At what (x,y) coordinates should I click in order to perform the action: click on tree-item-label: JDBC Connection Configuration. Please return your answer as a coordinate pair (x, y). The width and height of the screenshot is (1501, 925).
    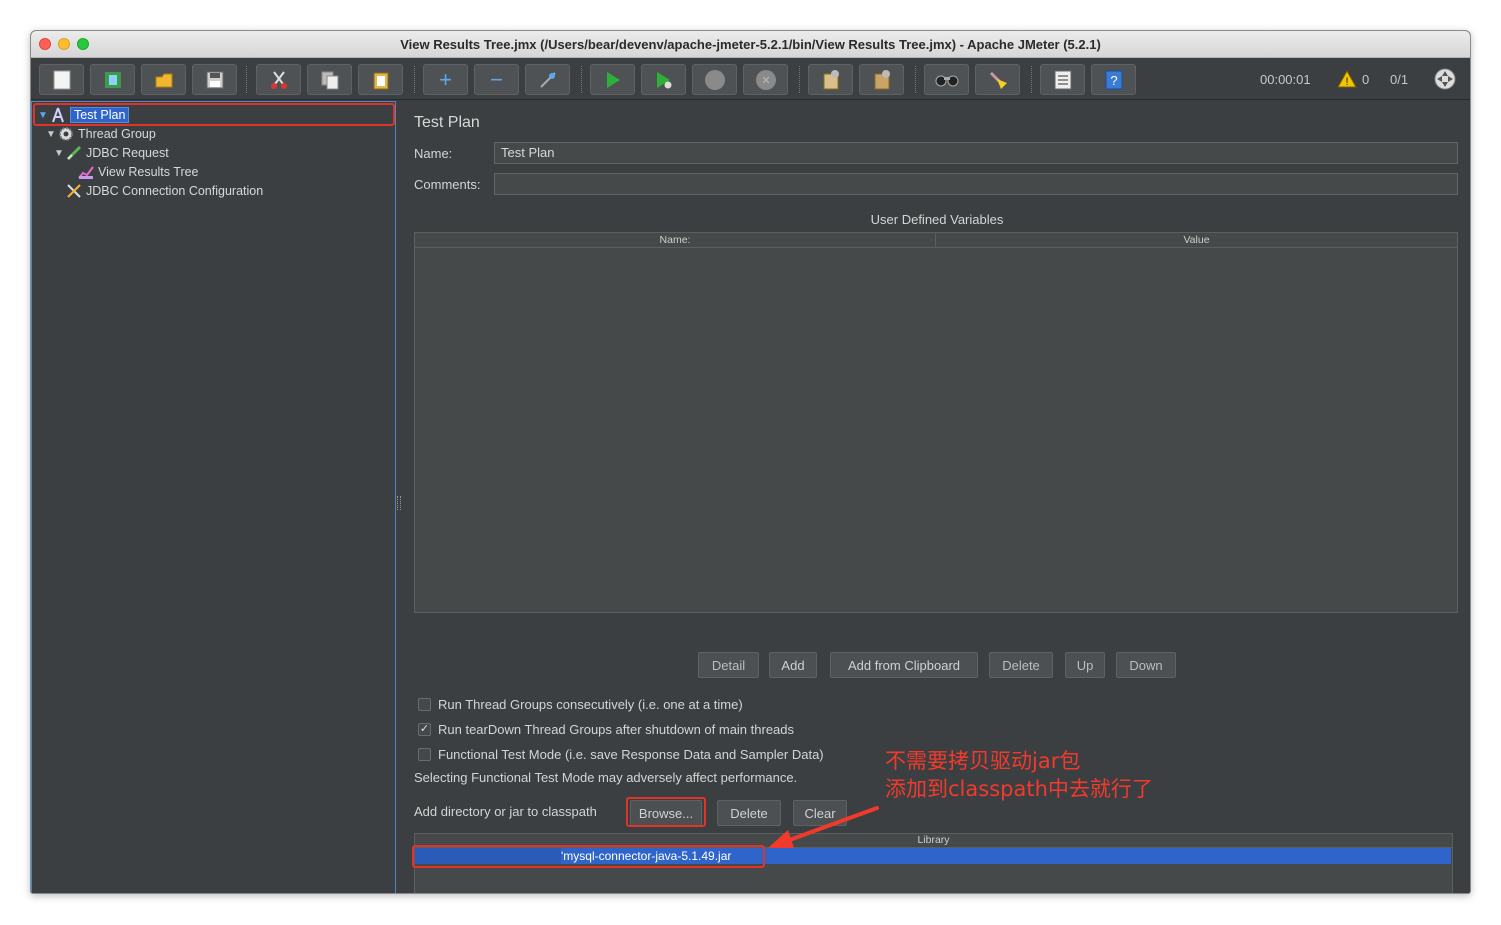
    Looking at the image, I should click on (175, 191).